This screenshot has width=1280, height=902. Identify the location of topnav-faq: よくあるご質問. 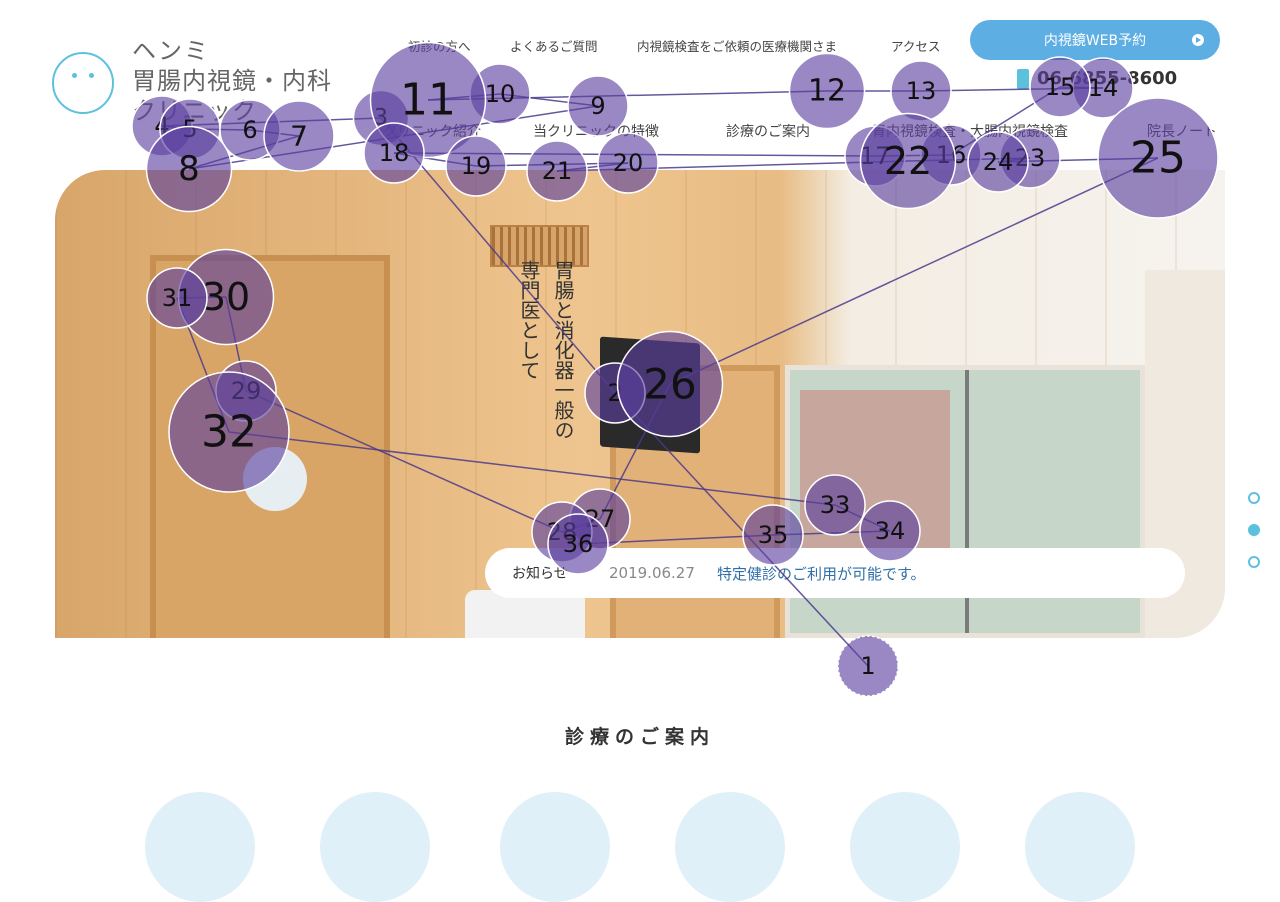
(554, 45).